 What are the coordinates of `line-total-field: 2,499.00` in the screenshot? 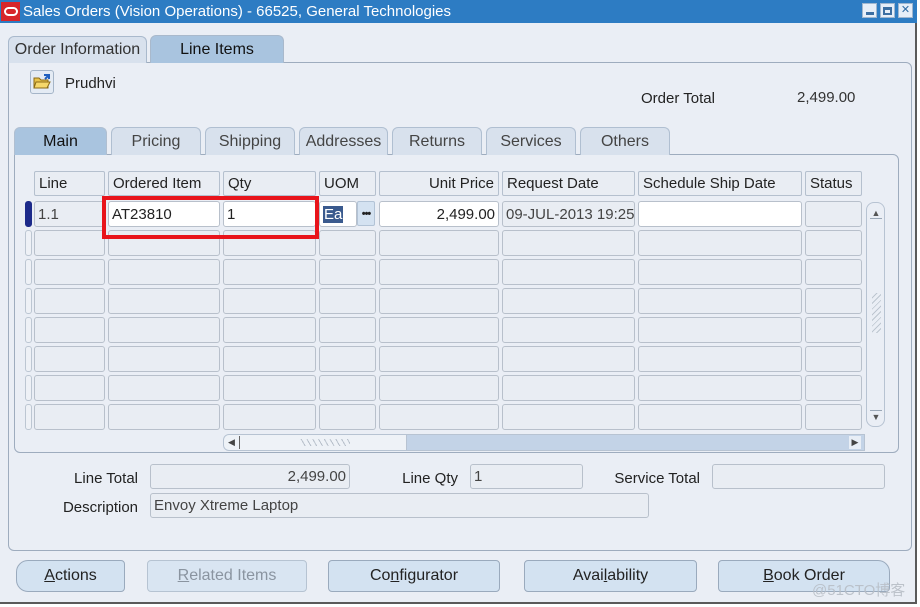 It's located at (250, 476).